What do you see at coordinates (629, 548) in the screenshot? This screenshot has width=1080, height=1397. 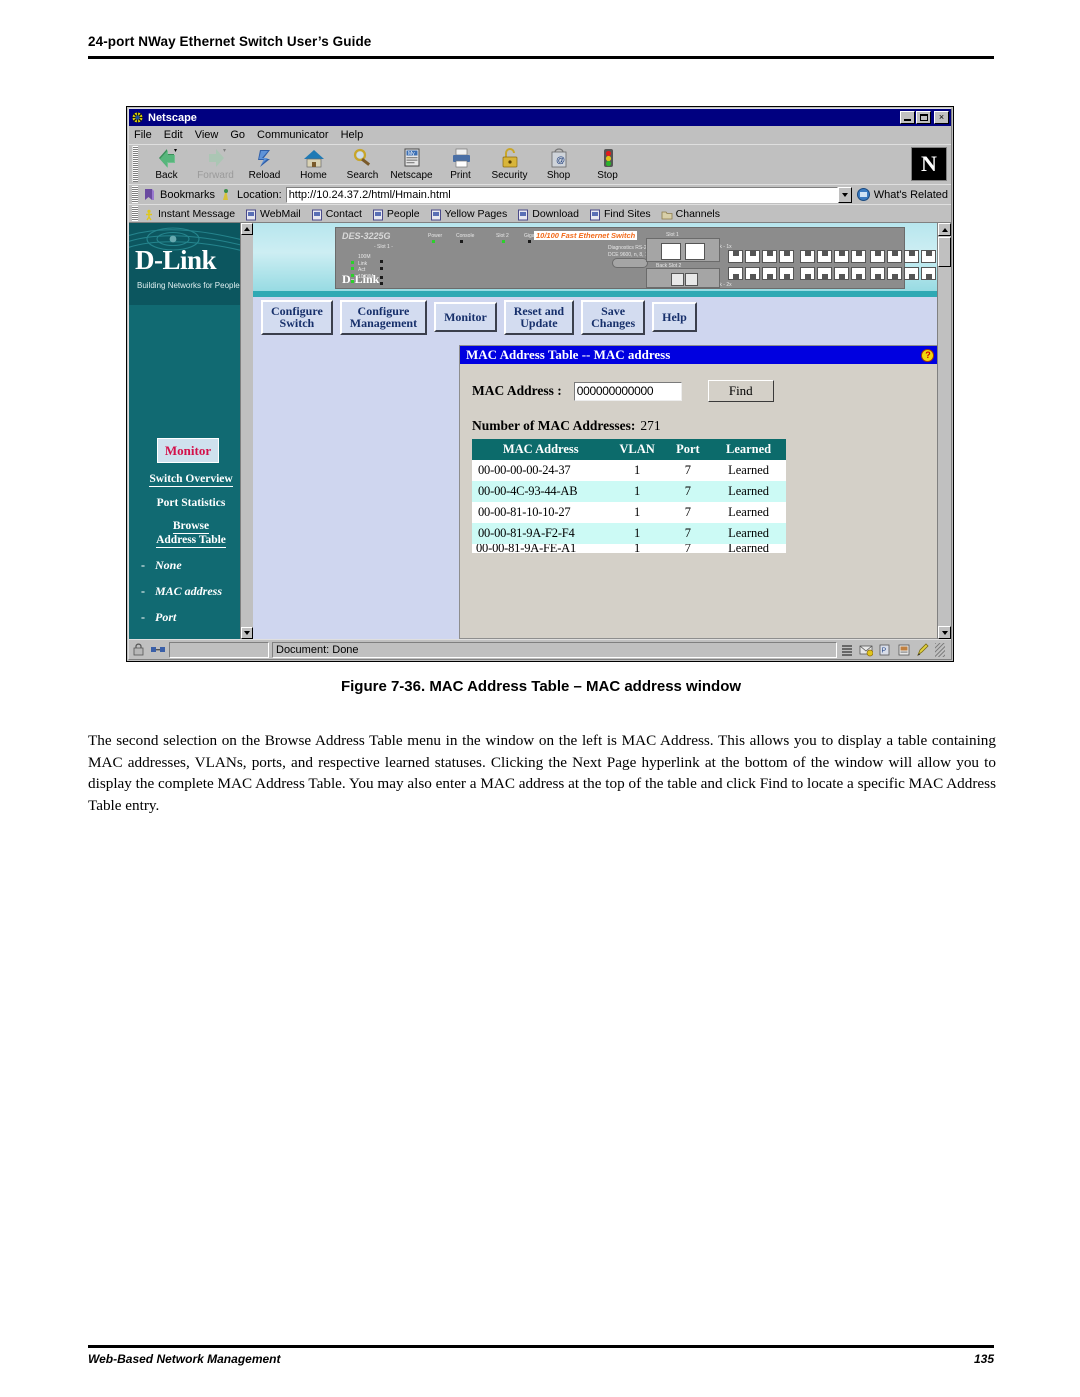 I see `table-row: 00-00-81-9A-FE-A1 1 7 Learned` at bounding box center [629, 548].